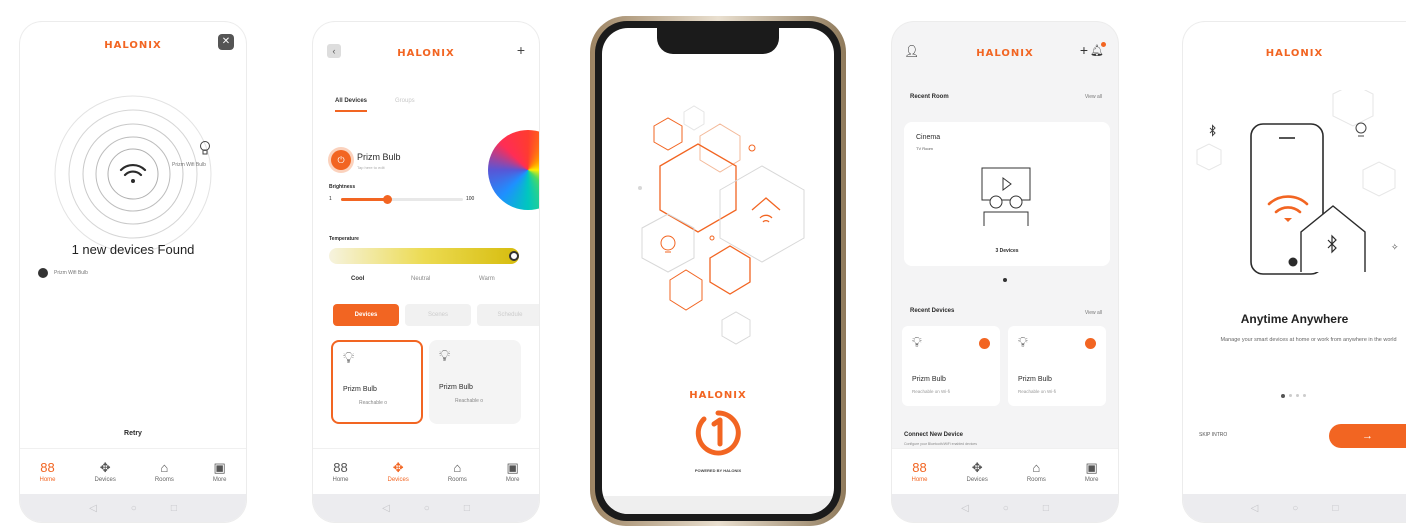 The height and width of the screenshot is (527, 1406). Describe the element at coordinates (487, 279) in the screenshot. I see `temp-warm: Warm` at that location.